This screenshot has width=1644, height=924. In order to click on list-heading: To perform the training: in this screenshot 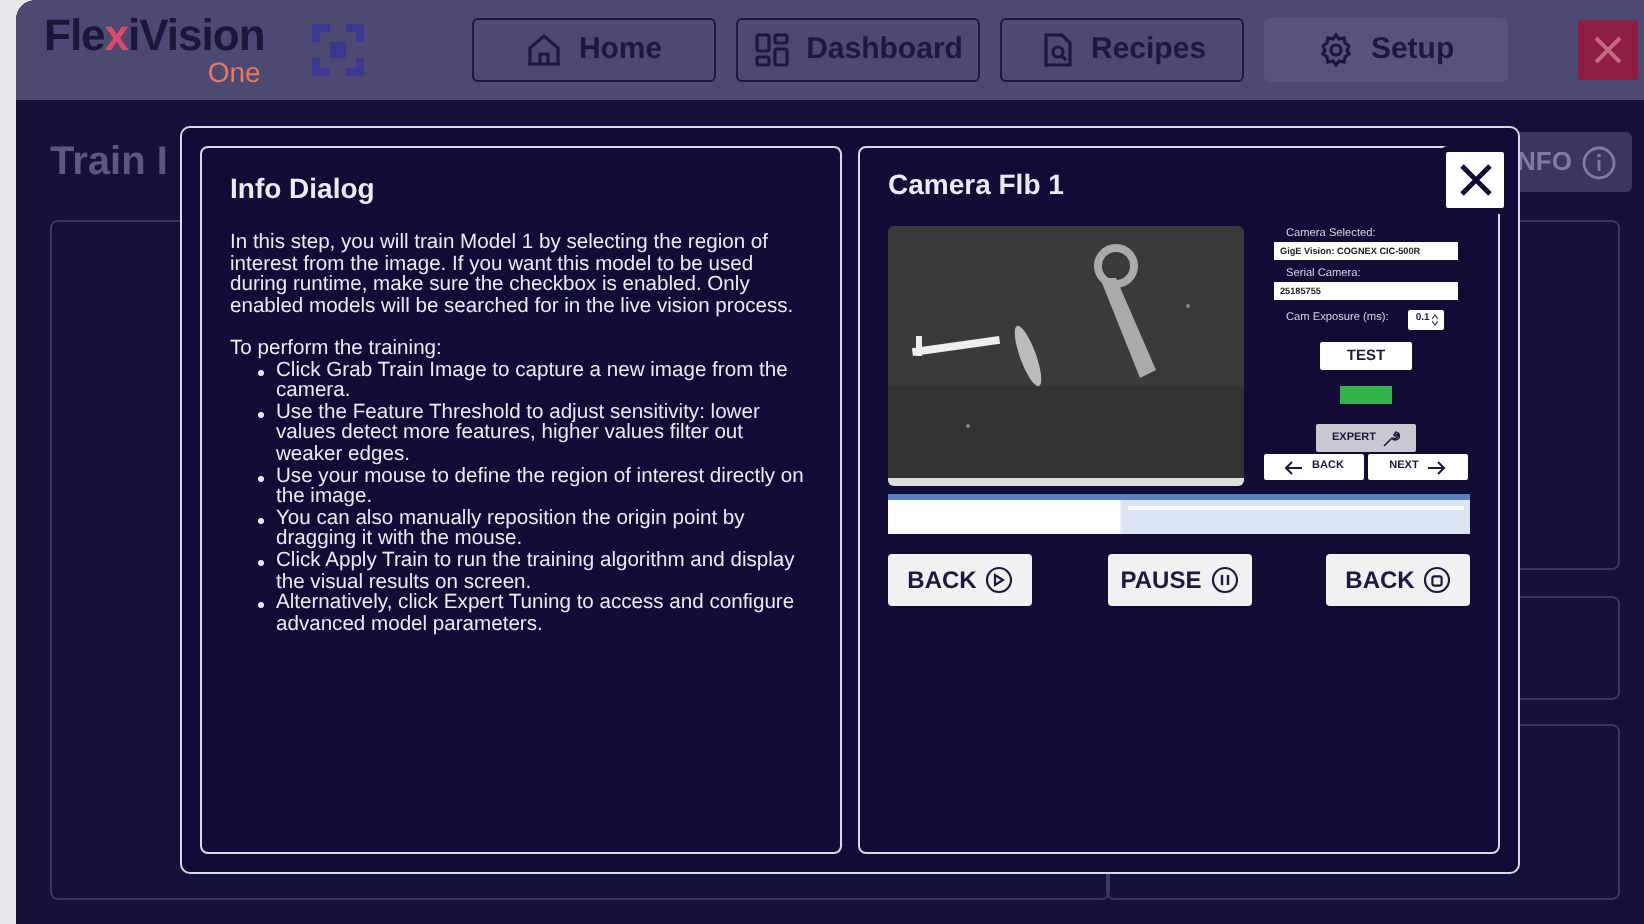, I will do `click(337, 350)`.